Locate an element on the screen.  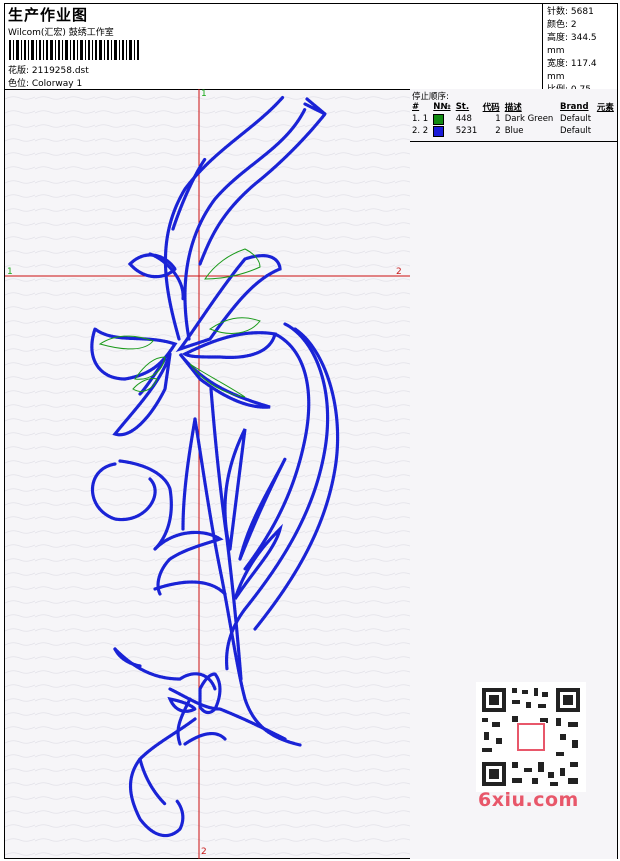
col-description: 描述 is located at coordinates (513, 108).